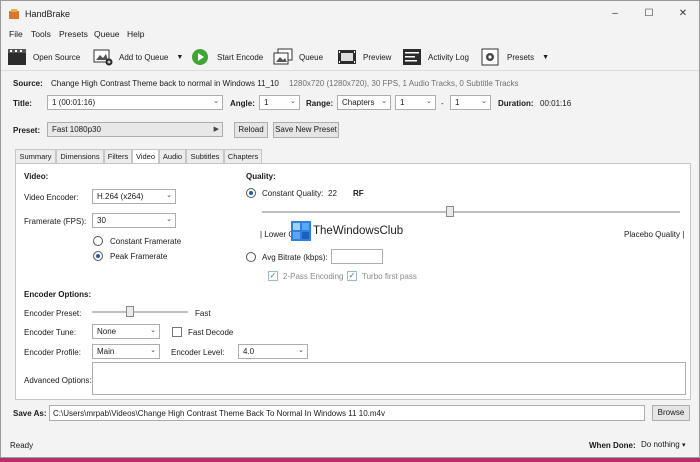 Image resolution: width=700 pixels, height=462 pixels. Describe the element at coordinates (251, 130) in the screenshot. I see `reload-button: Reload` at that location.